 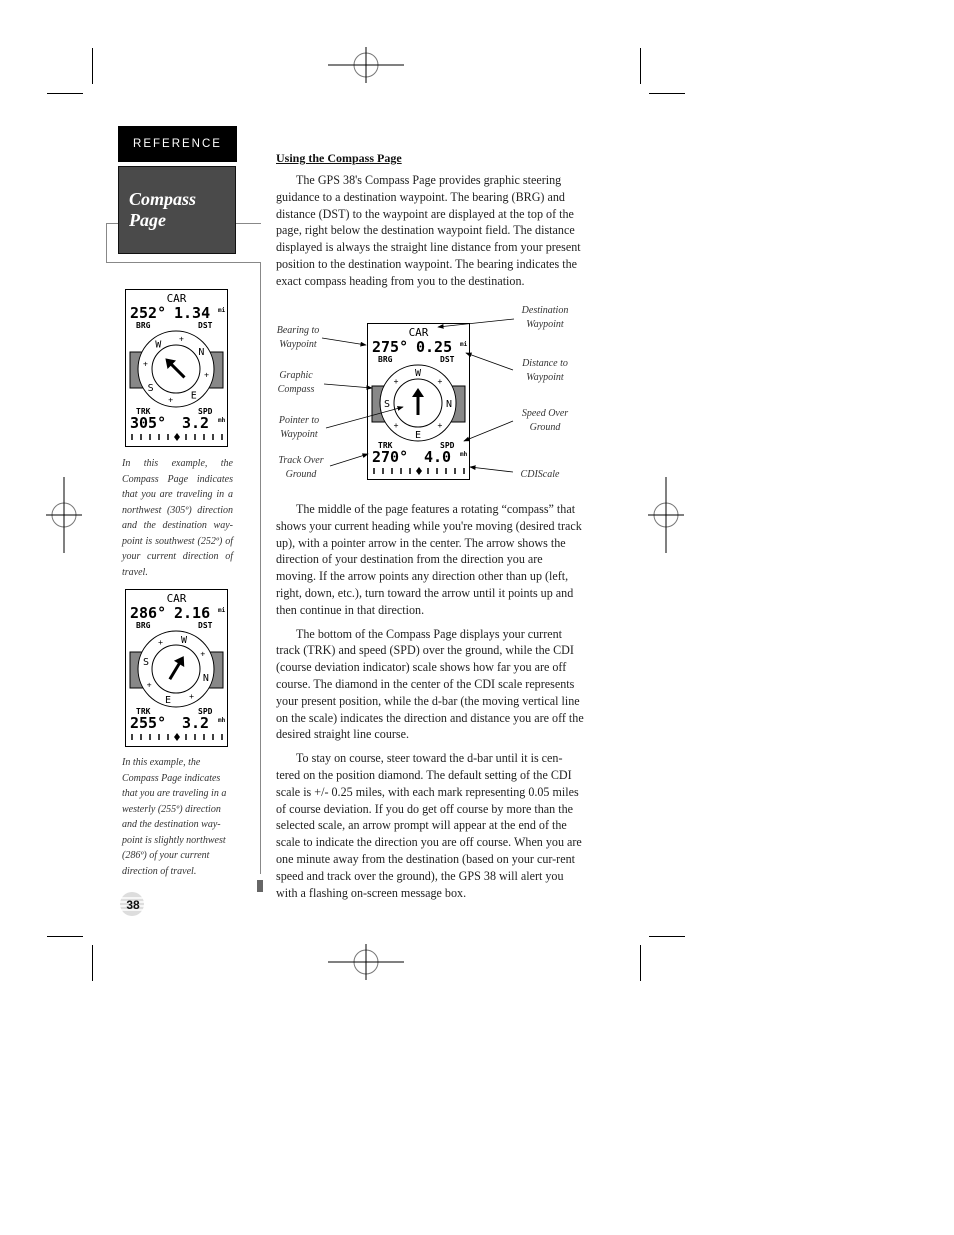 What do you see at coordinates (489, 361) in the screenshot?
I see `arrow-distance` at bounding box center [489, 361].